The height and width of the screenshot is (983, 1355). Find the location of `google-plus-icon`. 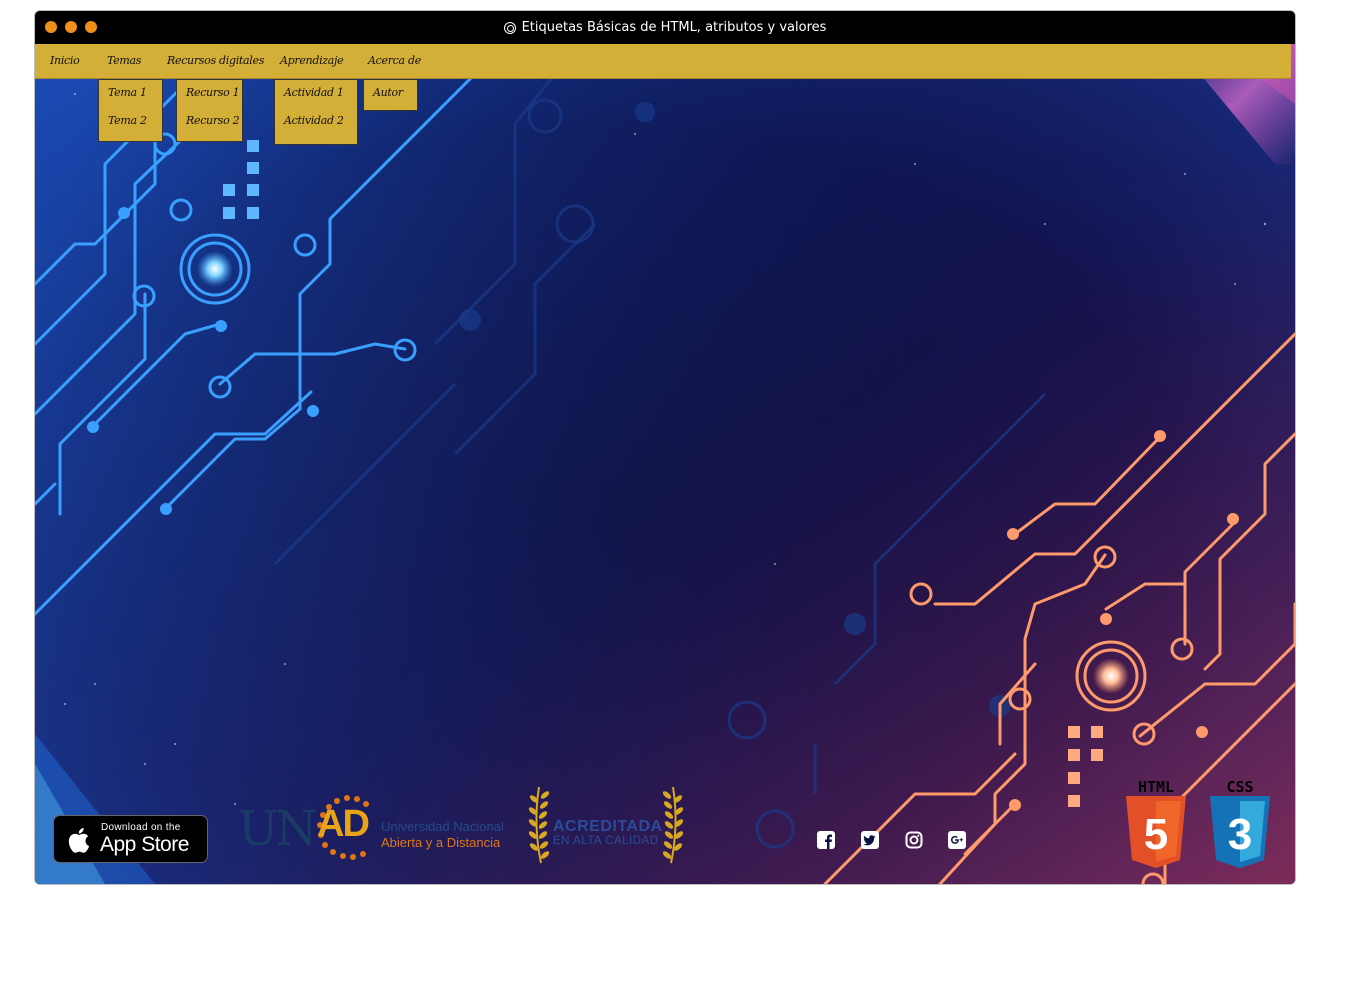

google-plus-icon is located at coordinates (957, 840).